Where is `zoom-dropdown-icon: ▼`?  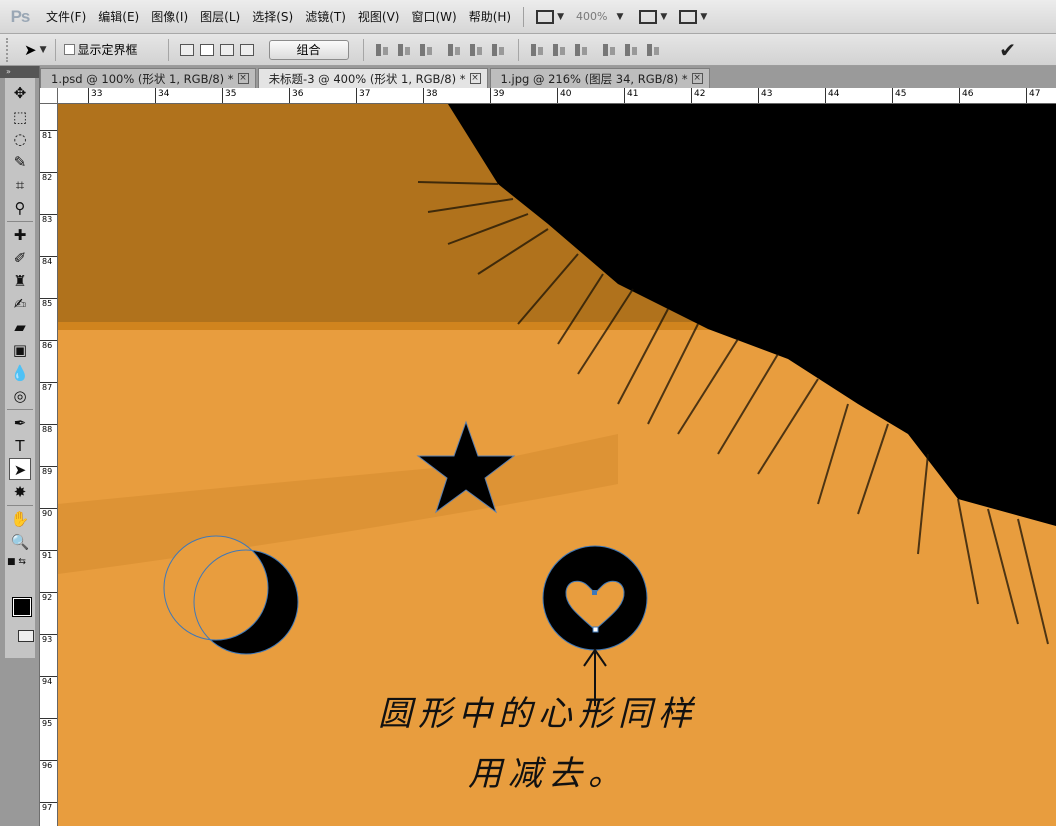
zoom-dropdown-icon: ▼ is located at coordinates (619, 17).